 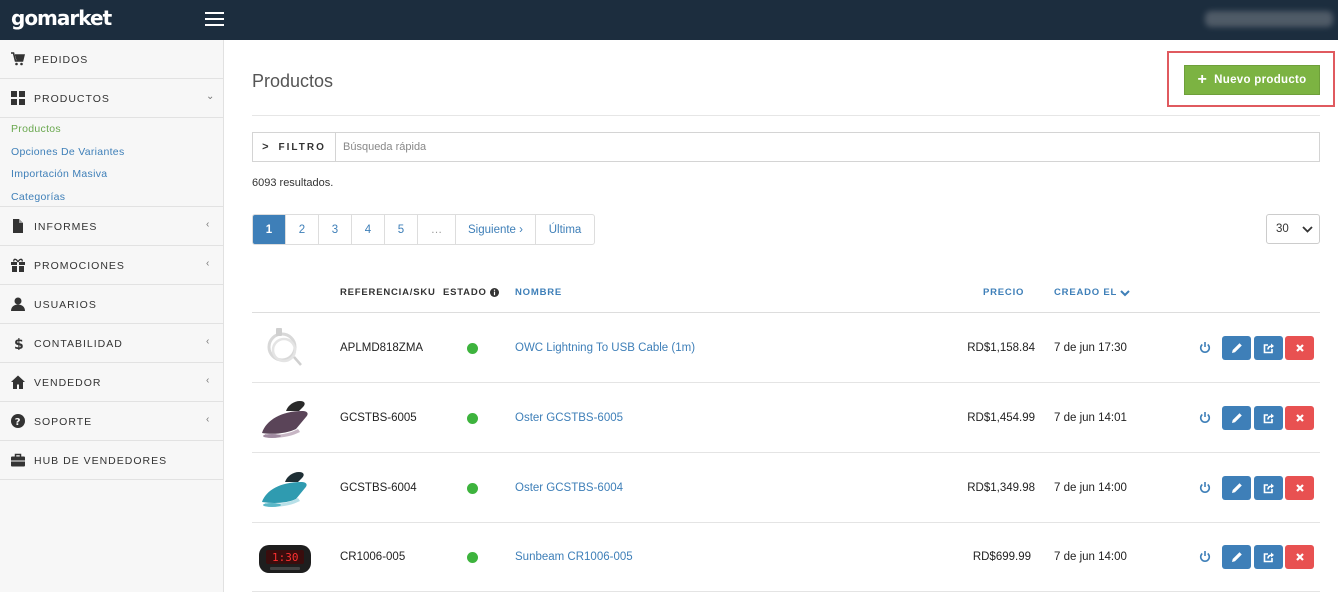 What do you see at coordinates (111, 226) in the screenshot?
I see `sidebar-item-informes: INFORMES ‹` at bounding box center [111, 226].